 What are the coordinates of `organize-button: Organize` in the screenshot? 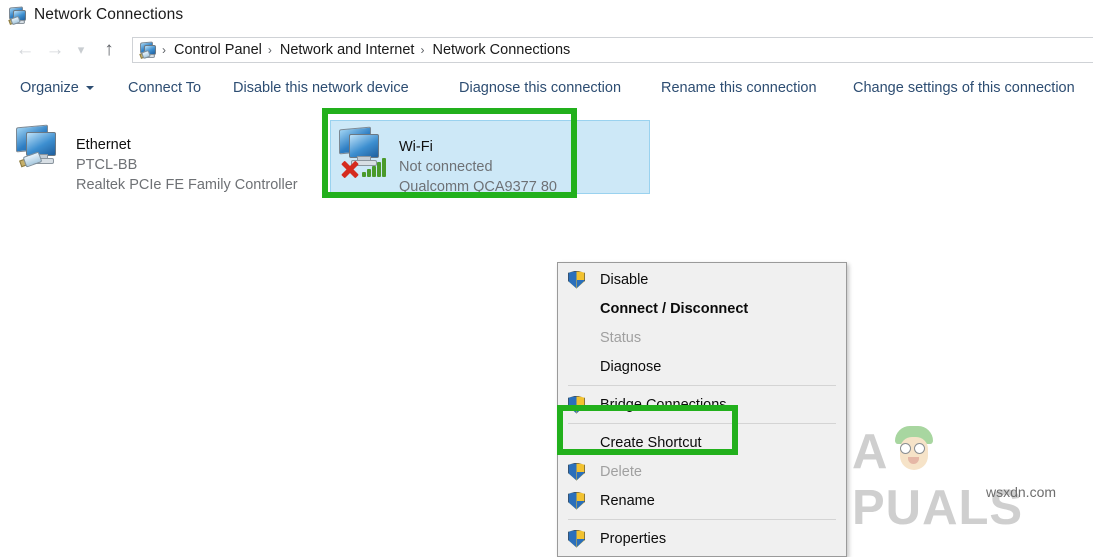 It's located at (57, 88).